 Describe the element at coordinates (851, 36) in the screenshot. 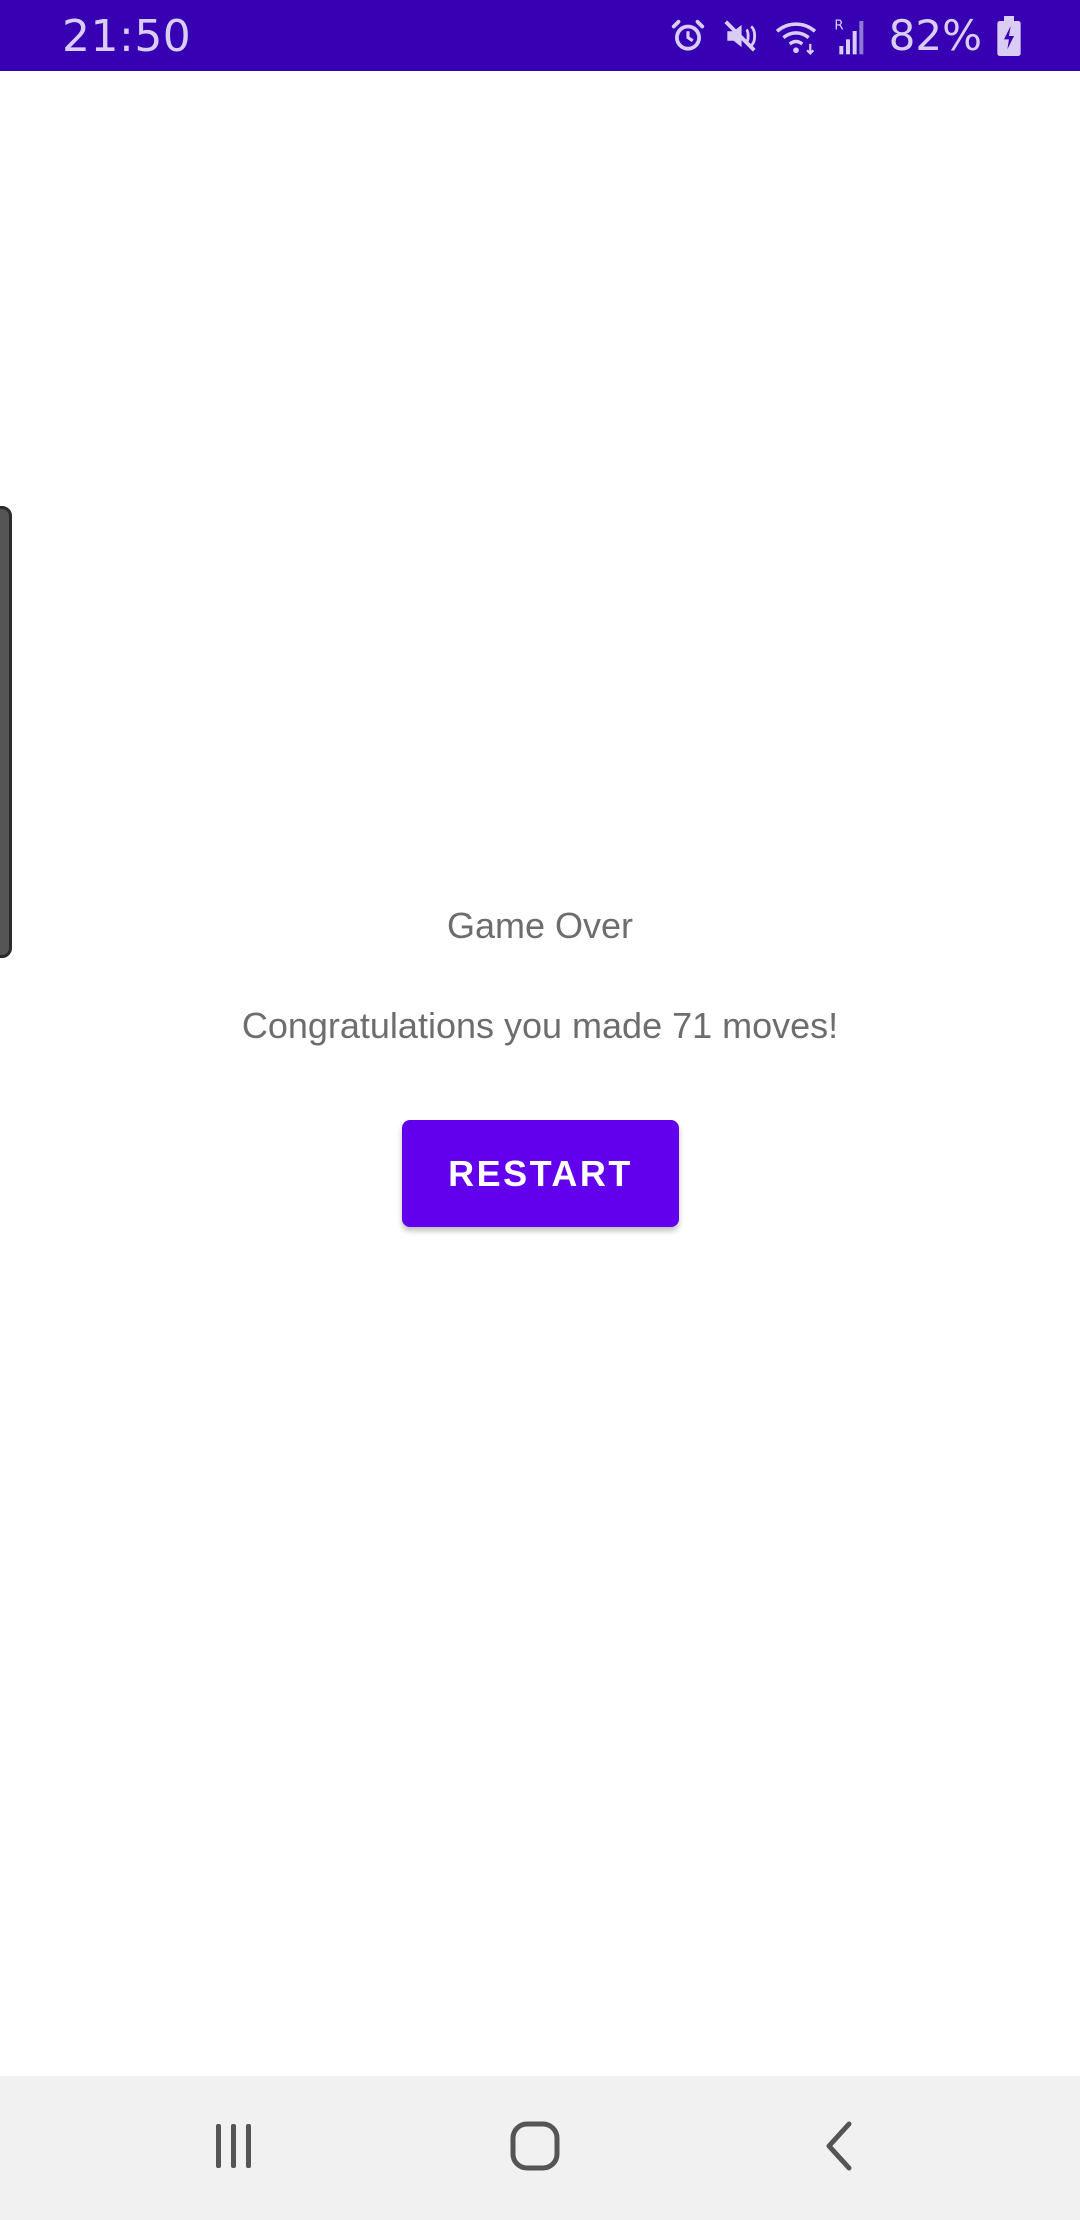

I see `signal-icon: R` at that location.